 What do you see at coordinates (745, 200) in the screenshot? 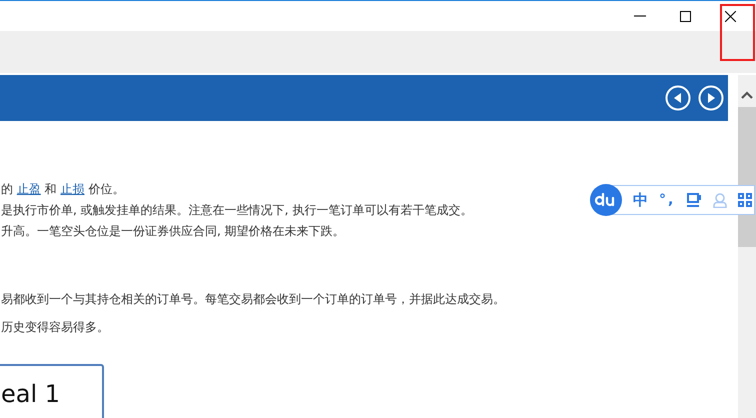
I see `grid-icon` at bounding box center [745, 200].